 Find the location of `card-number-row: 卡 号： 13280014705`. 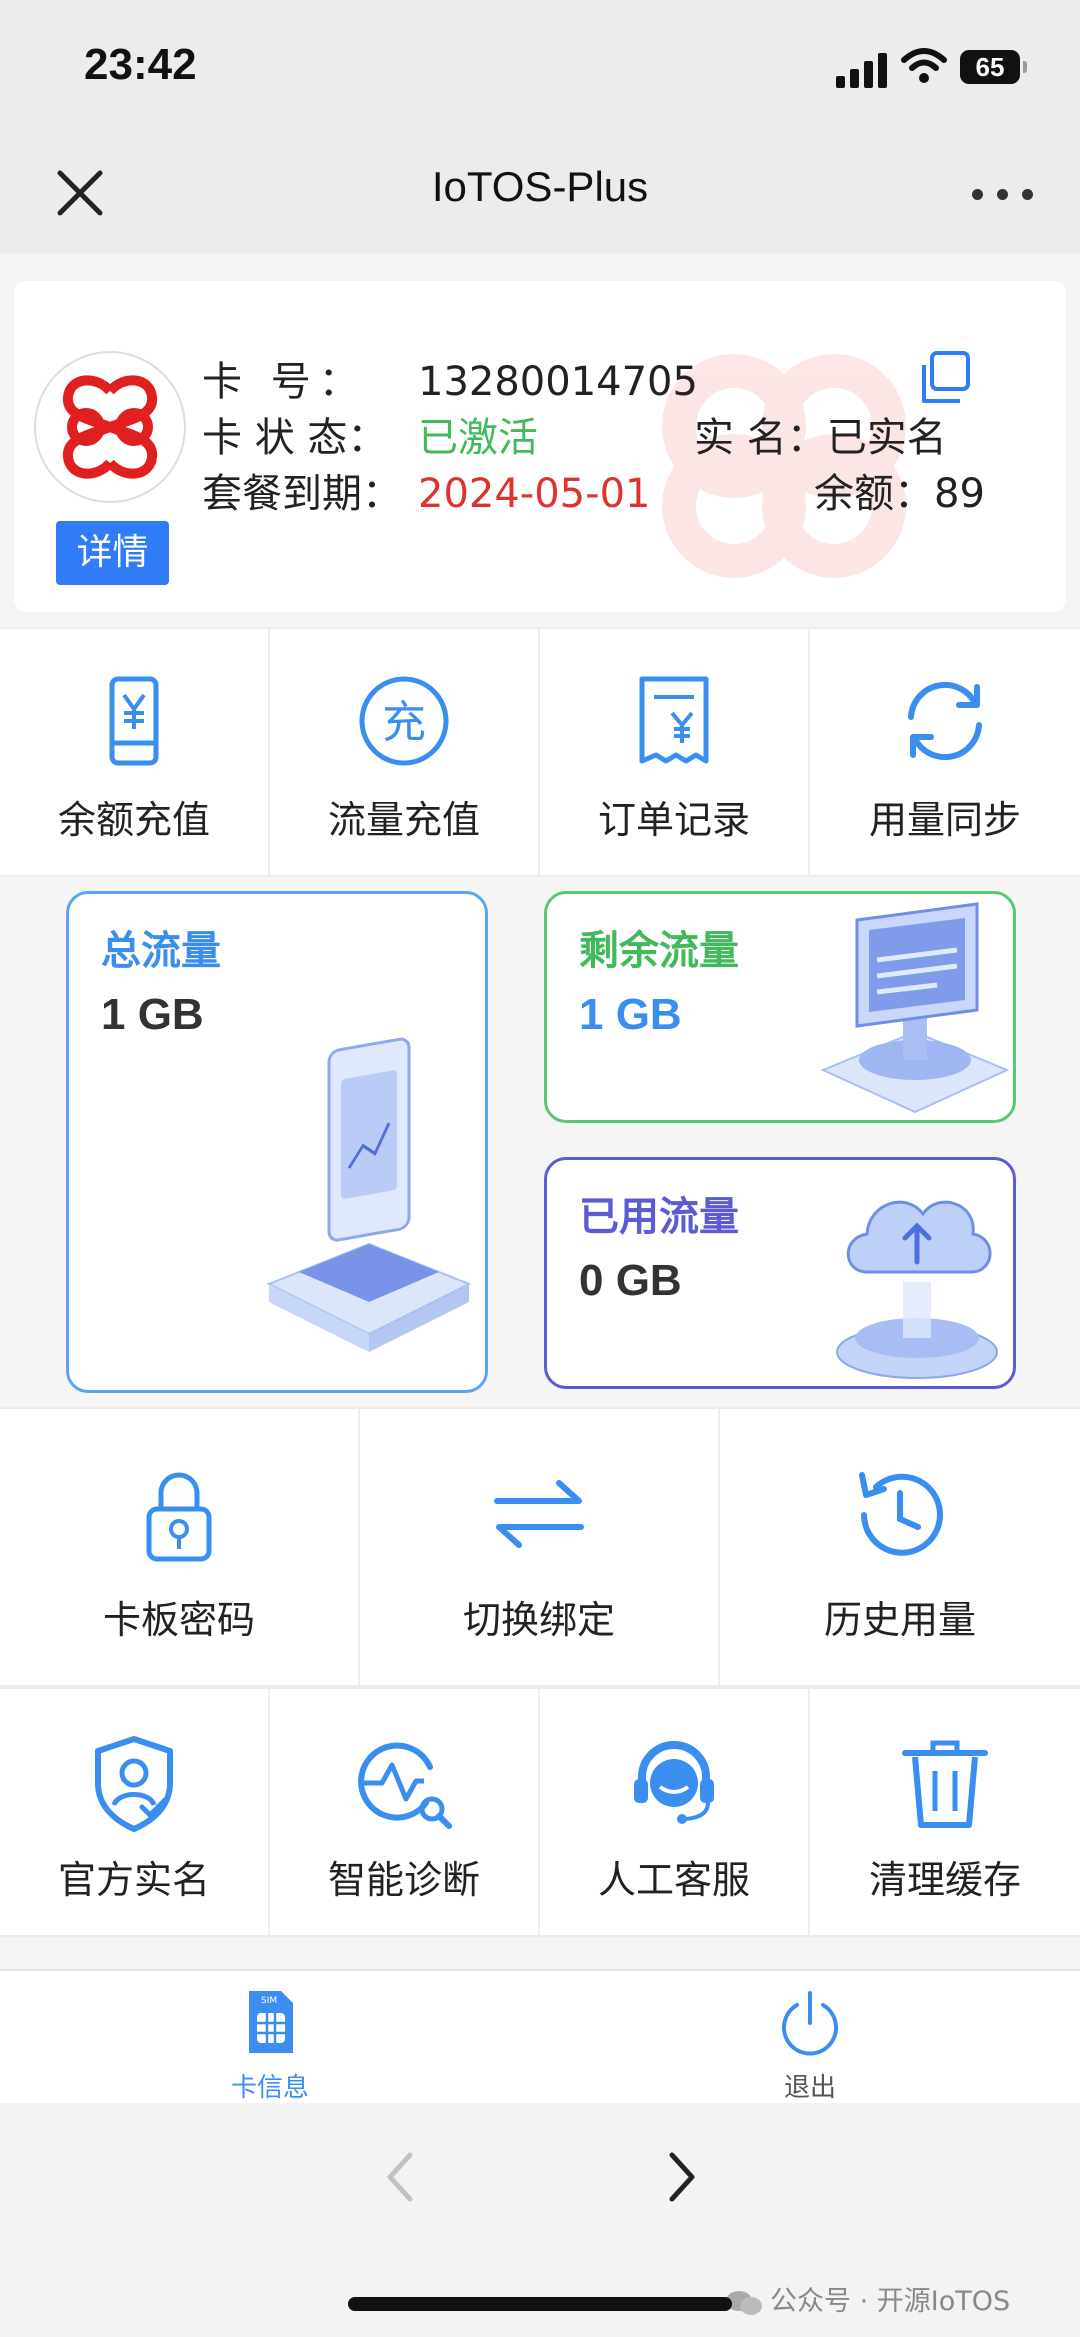

card-number-row: 卡 号： 13280014705 is located at coordinates (450, 378).